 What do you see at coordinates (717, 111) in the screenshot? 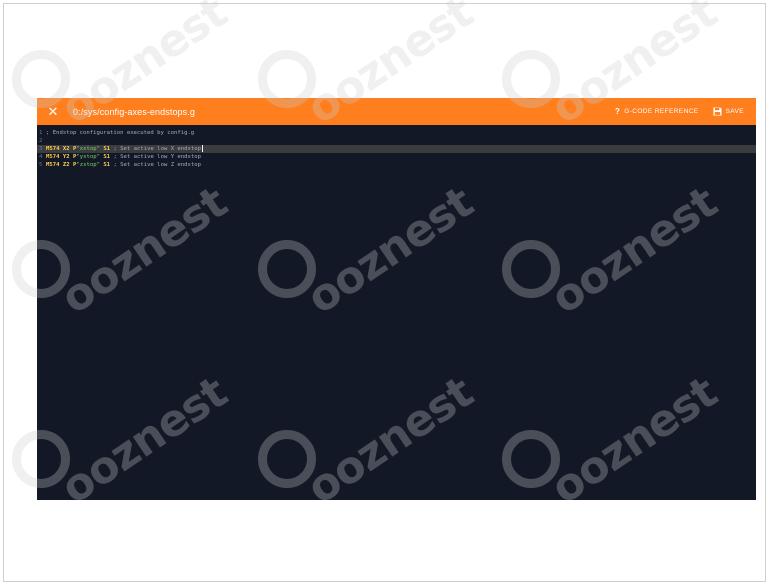
I see `floppy-disk-icon` at bounding box center [717, 111].